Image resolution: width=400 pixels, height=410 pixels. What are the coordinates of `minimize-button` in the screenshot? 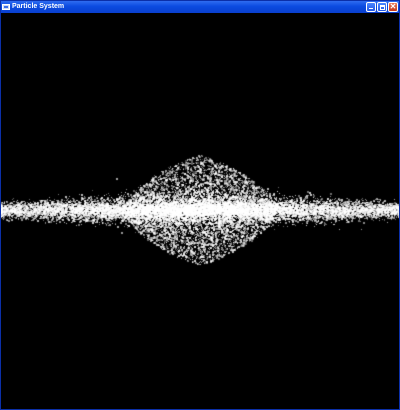 It's located at (371, 7).